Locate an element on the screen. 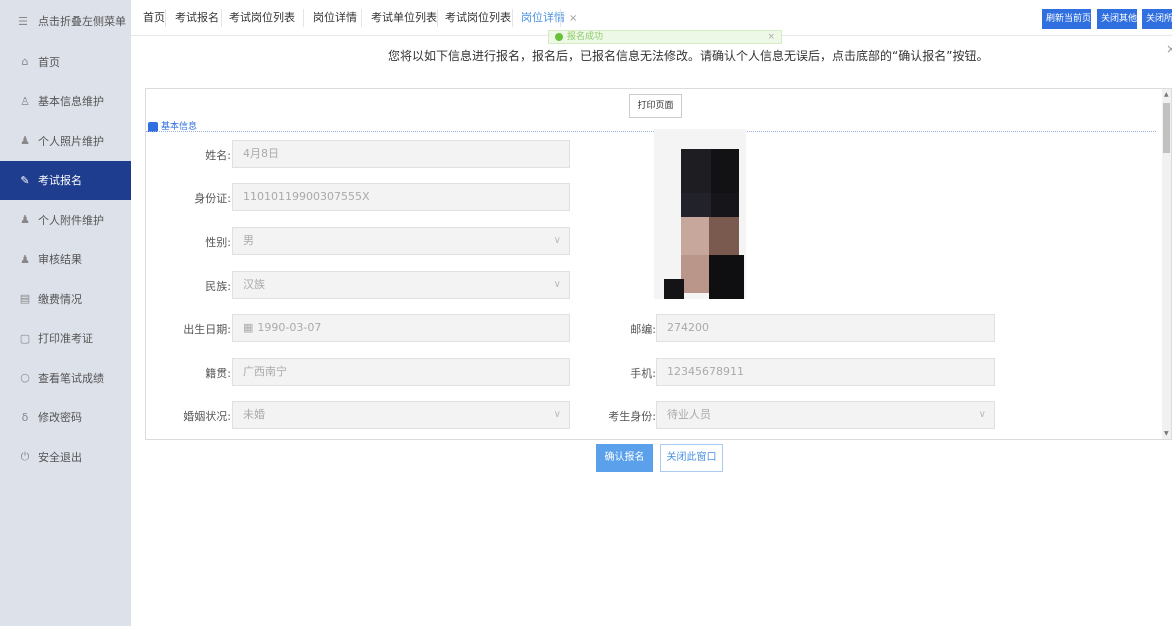 The height and width of the screenshot is (626, 1172). gender-label: 性别: is located at coordinates (218, 242).